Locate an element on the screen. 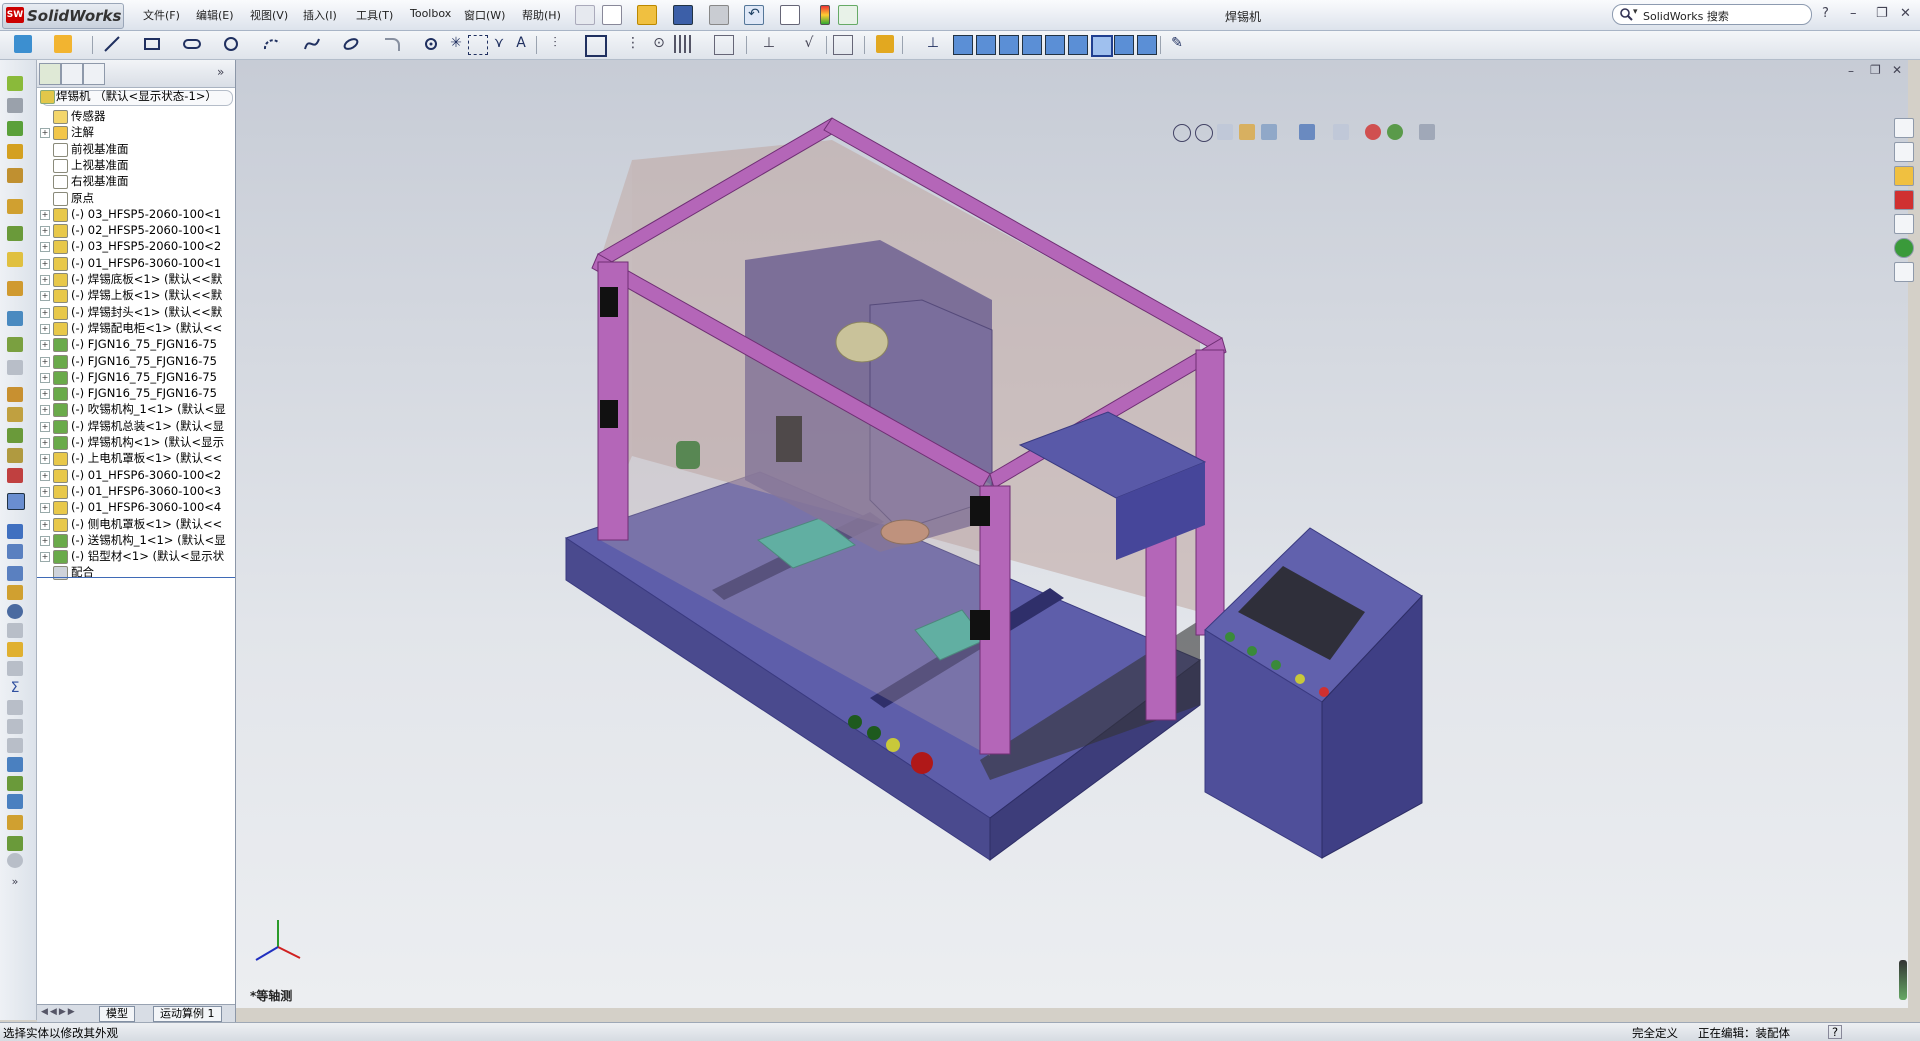 Image resolution: width=1920 pixels, height=1041 pixels. view-front-icon is located at coordinates (963, 45).